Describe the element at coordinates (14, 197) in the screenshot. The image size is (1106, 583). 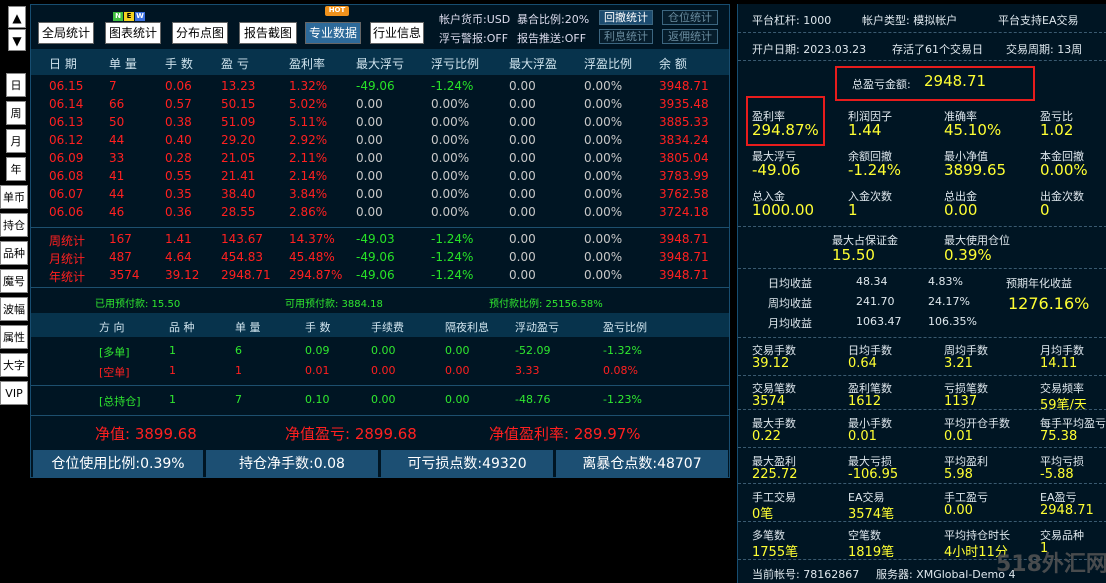
I see `nav-item-4: 单币` at that location.